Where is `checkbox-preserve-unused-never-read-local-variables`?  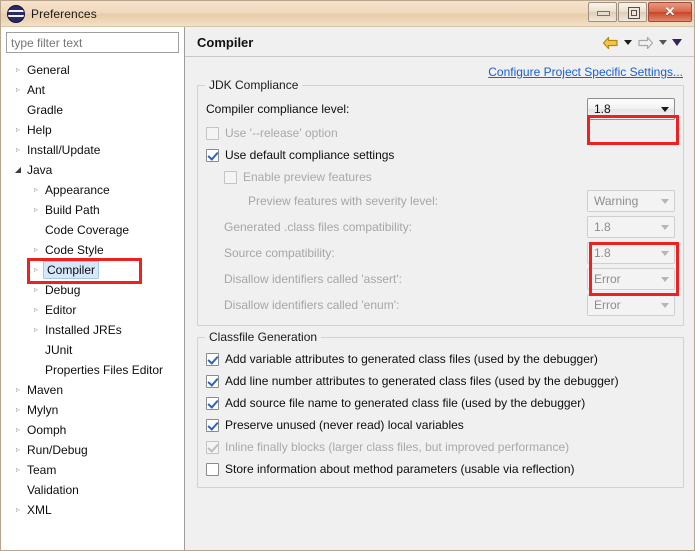 checkbox-preserve-unused-never-read-local-variables is located at coordinates (212, 425).